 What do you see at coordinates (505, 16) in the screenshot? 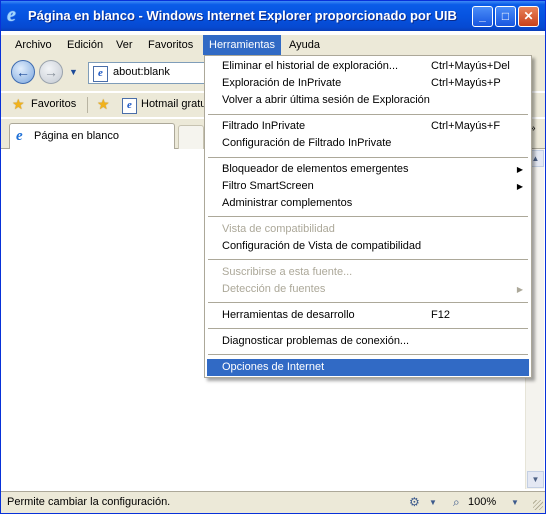
I see `maximize-button: □` at bounding box center [505, 16].